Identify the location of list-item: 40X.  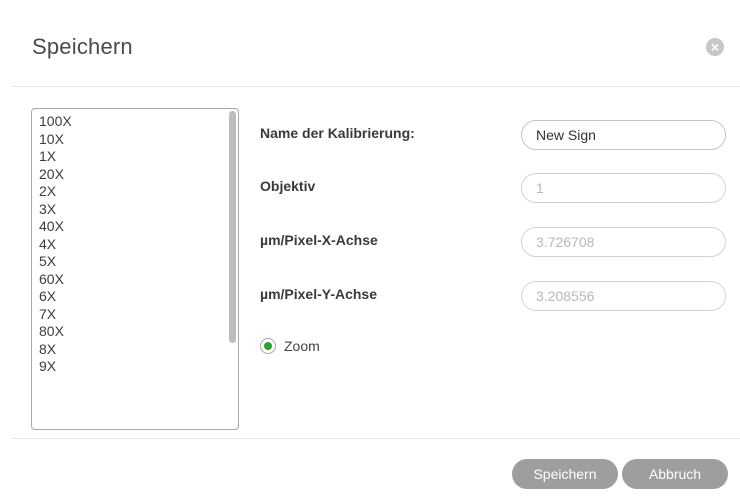
(138, 227).